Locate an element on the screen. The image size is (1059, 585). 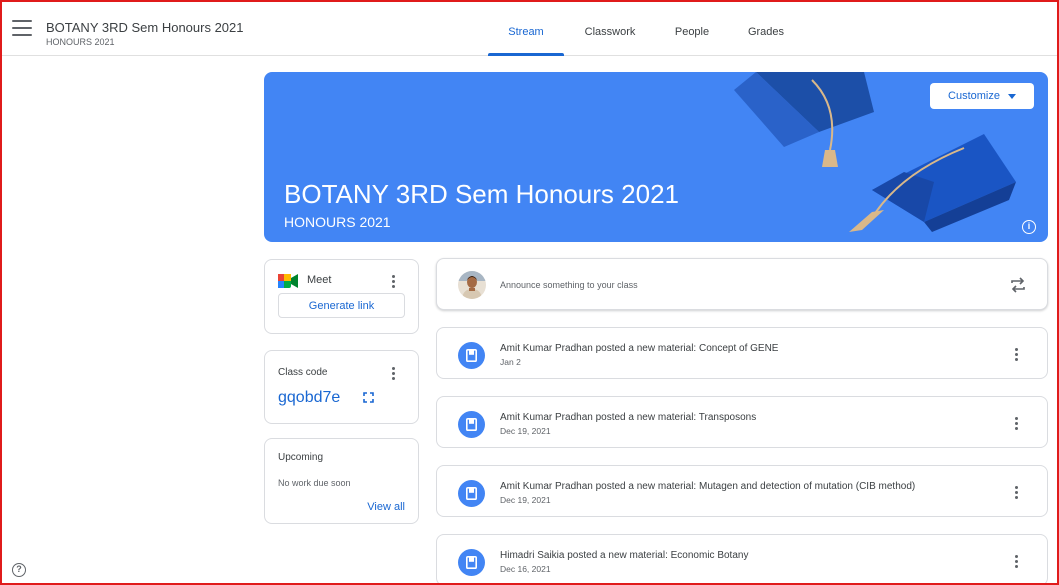
tab-grades: Grades is located at coordinates (766, 28).